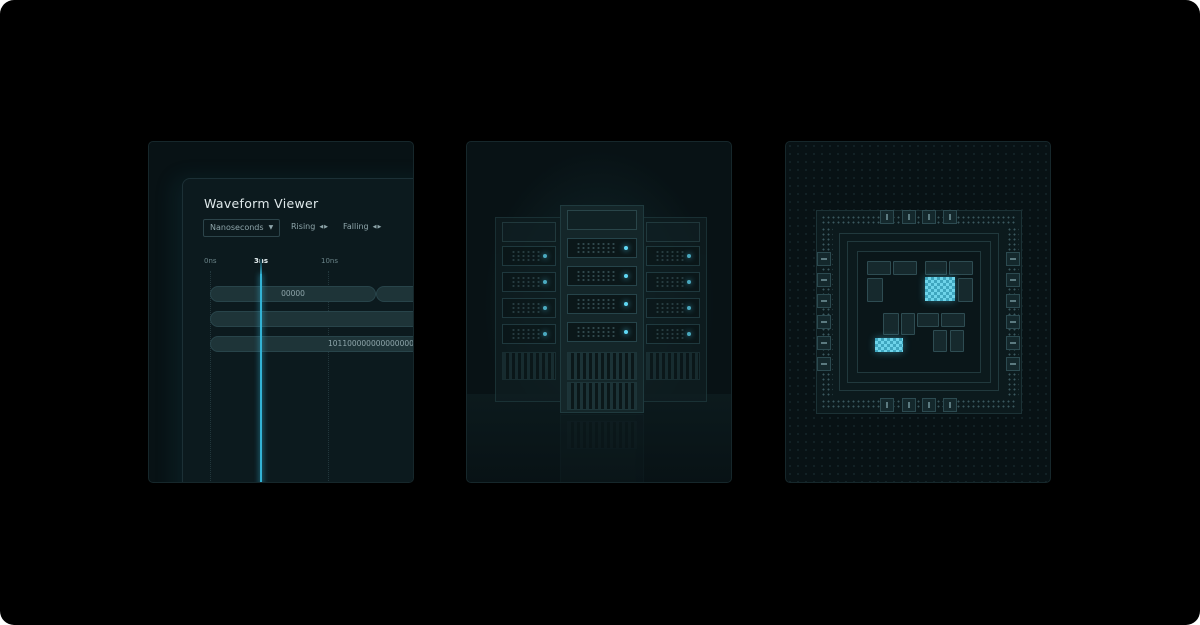  I want to click on signal-value: 00000, so click(293, 293).